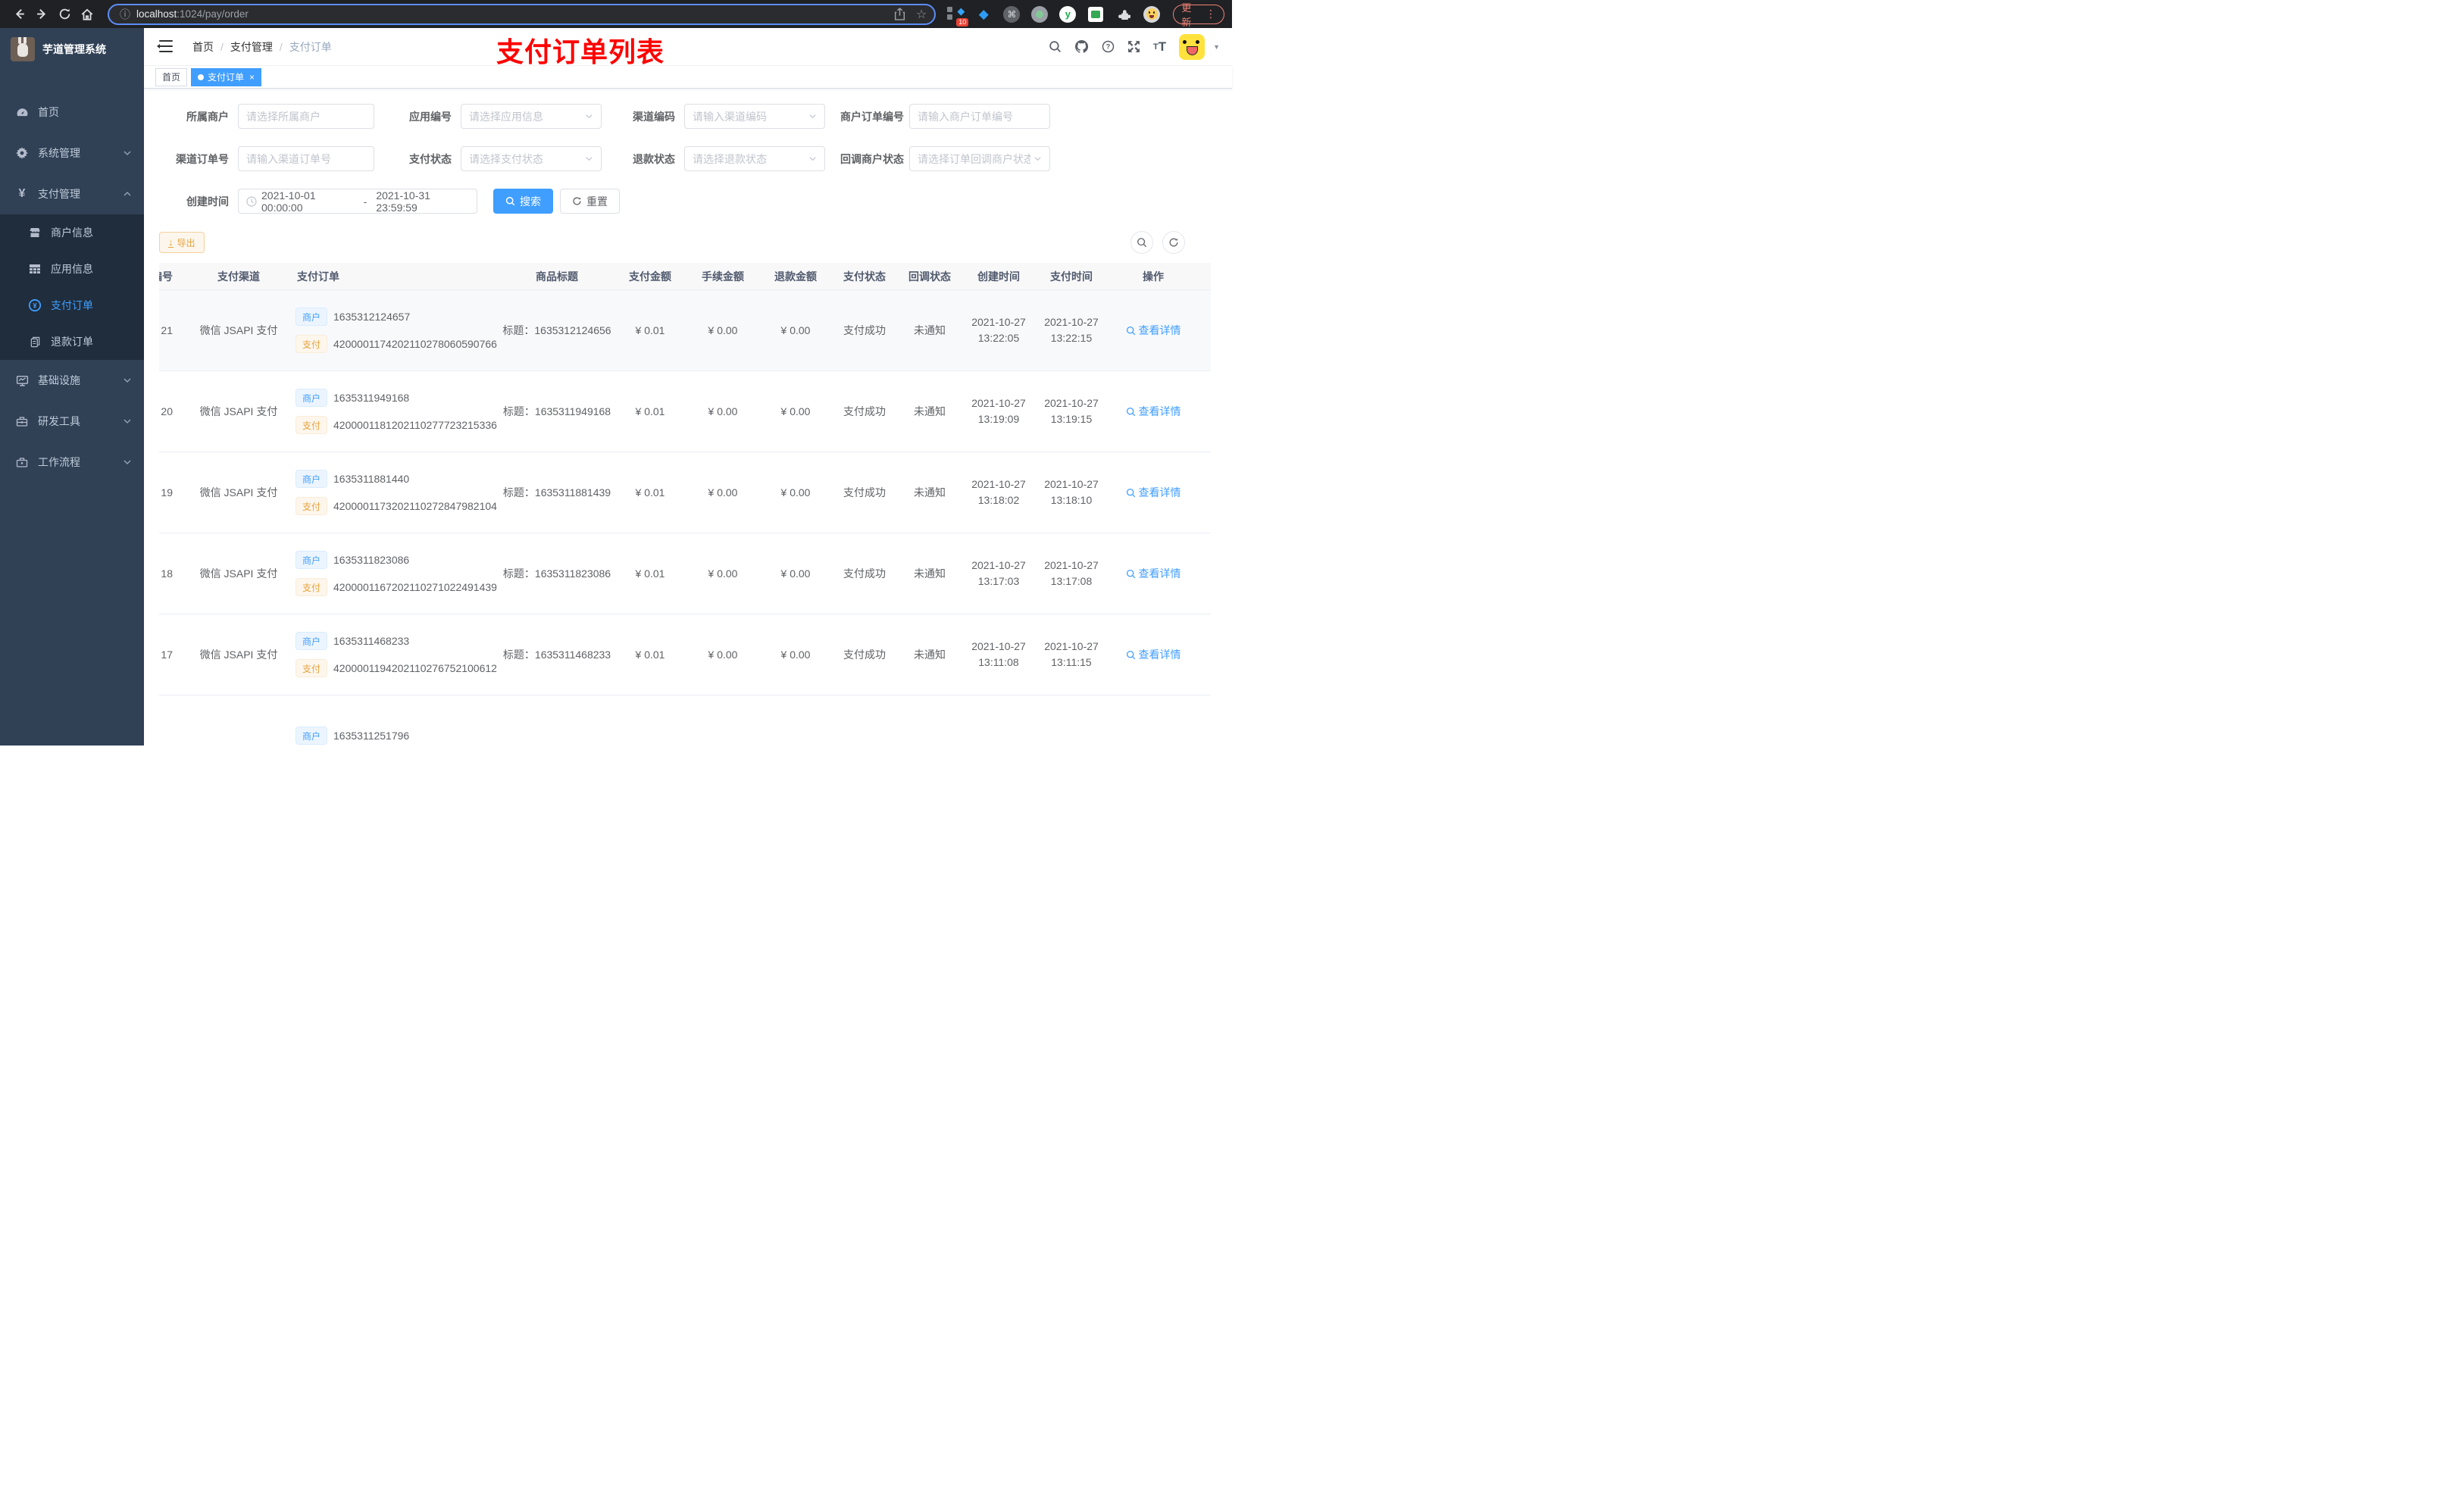 The width and height of the screenshot is (2464, 1491). I want to click on url-path: :1024/pay/order, so click(213, 14).